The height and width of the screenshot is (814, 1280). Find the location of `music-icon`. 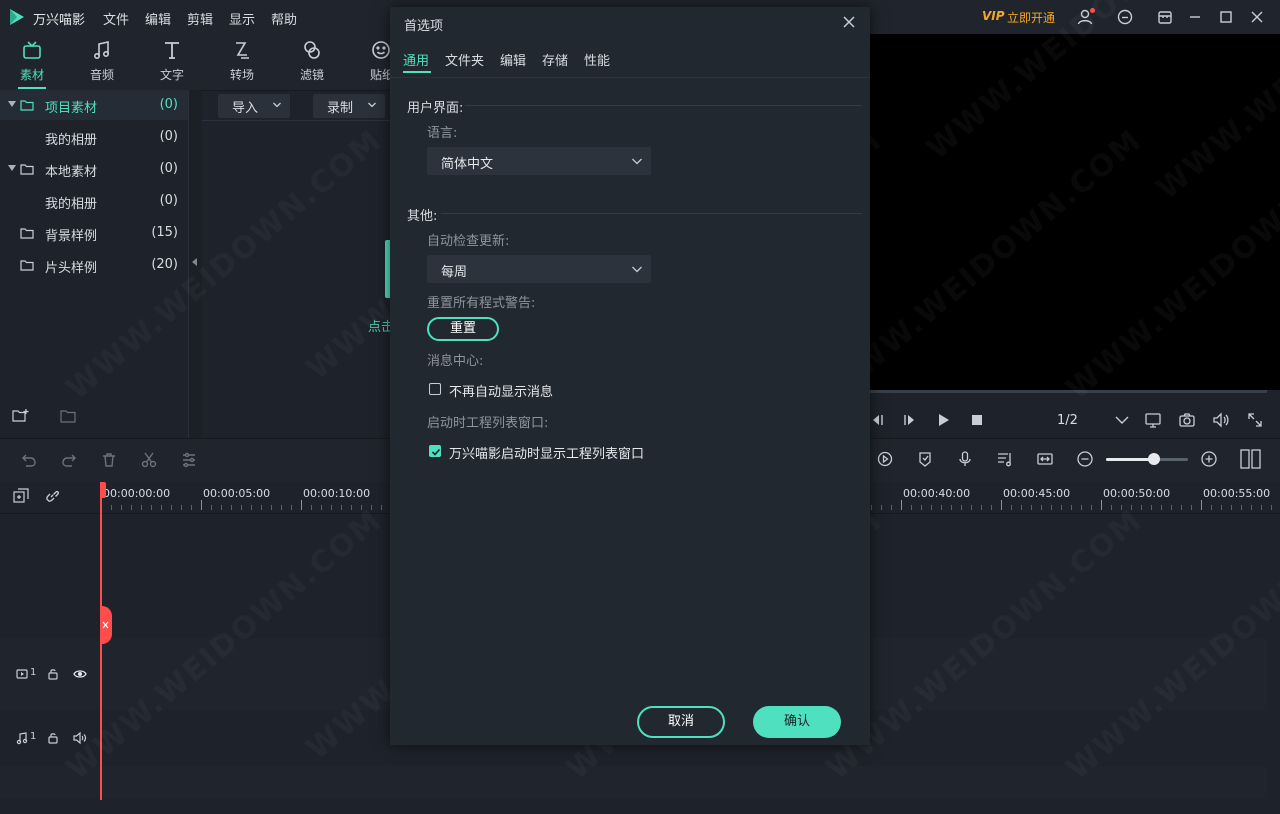

music-icon is located at coordinates (102, 50).